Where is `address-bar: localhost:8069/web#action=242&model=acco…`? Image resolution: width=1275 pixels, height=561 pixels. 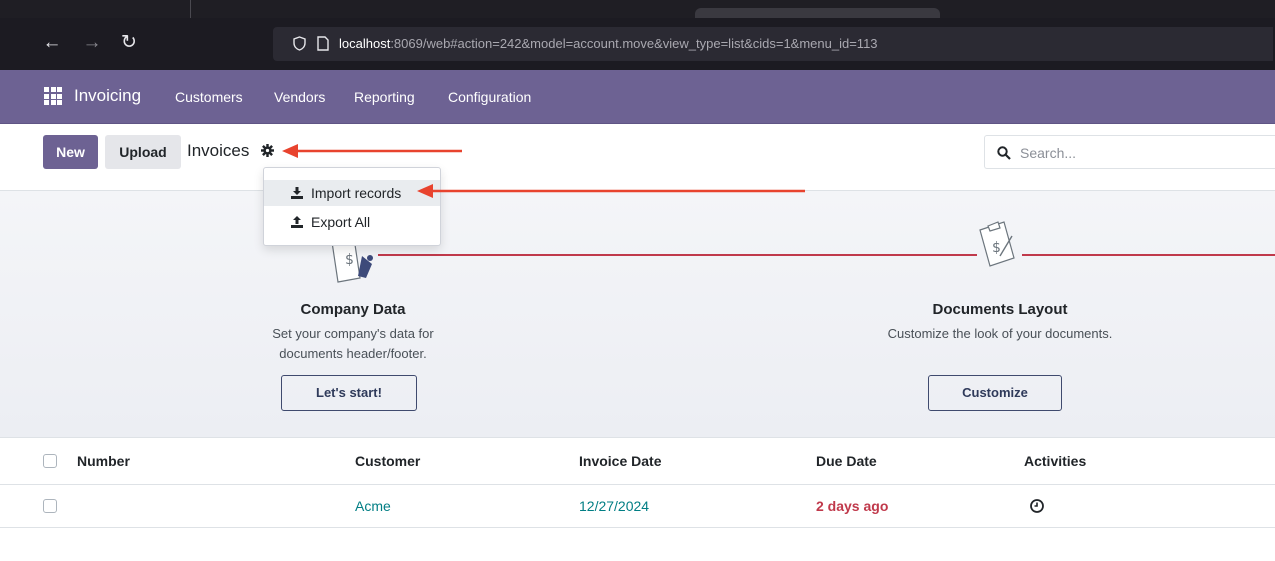 address-bar: localhost:8069/web#action=242&model=acco… is located at coordinates (773, 44).